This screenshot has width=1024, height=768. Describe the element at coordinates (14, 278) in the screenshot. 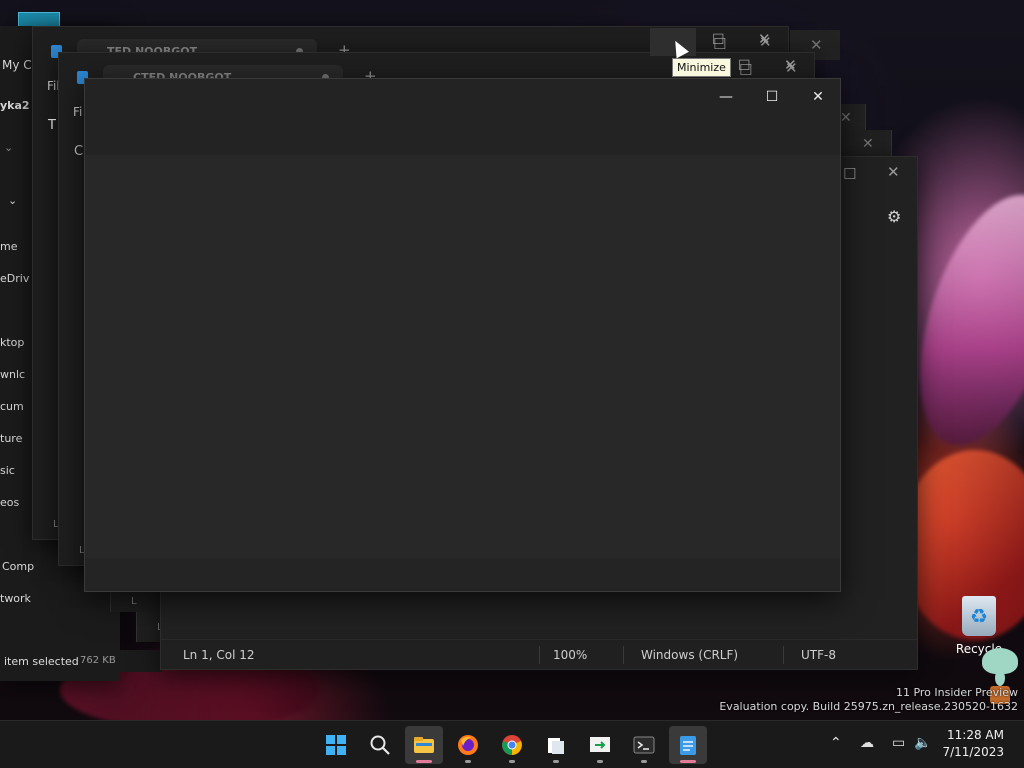

I see `nav-item-onedrive: eDriv` at that location.